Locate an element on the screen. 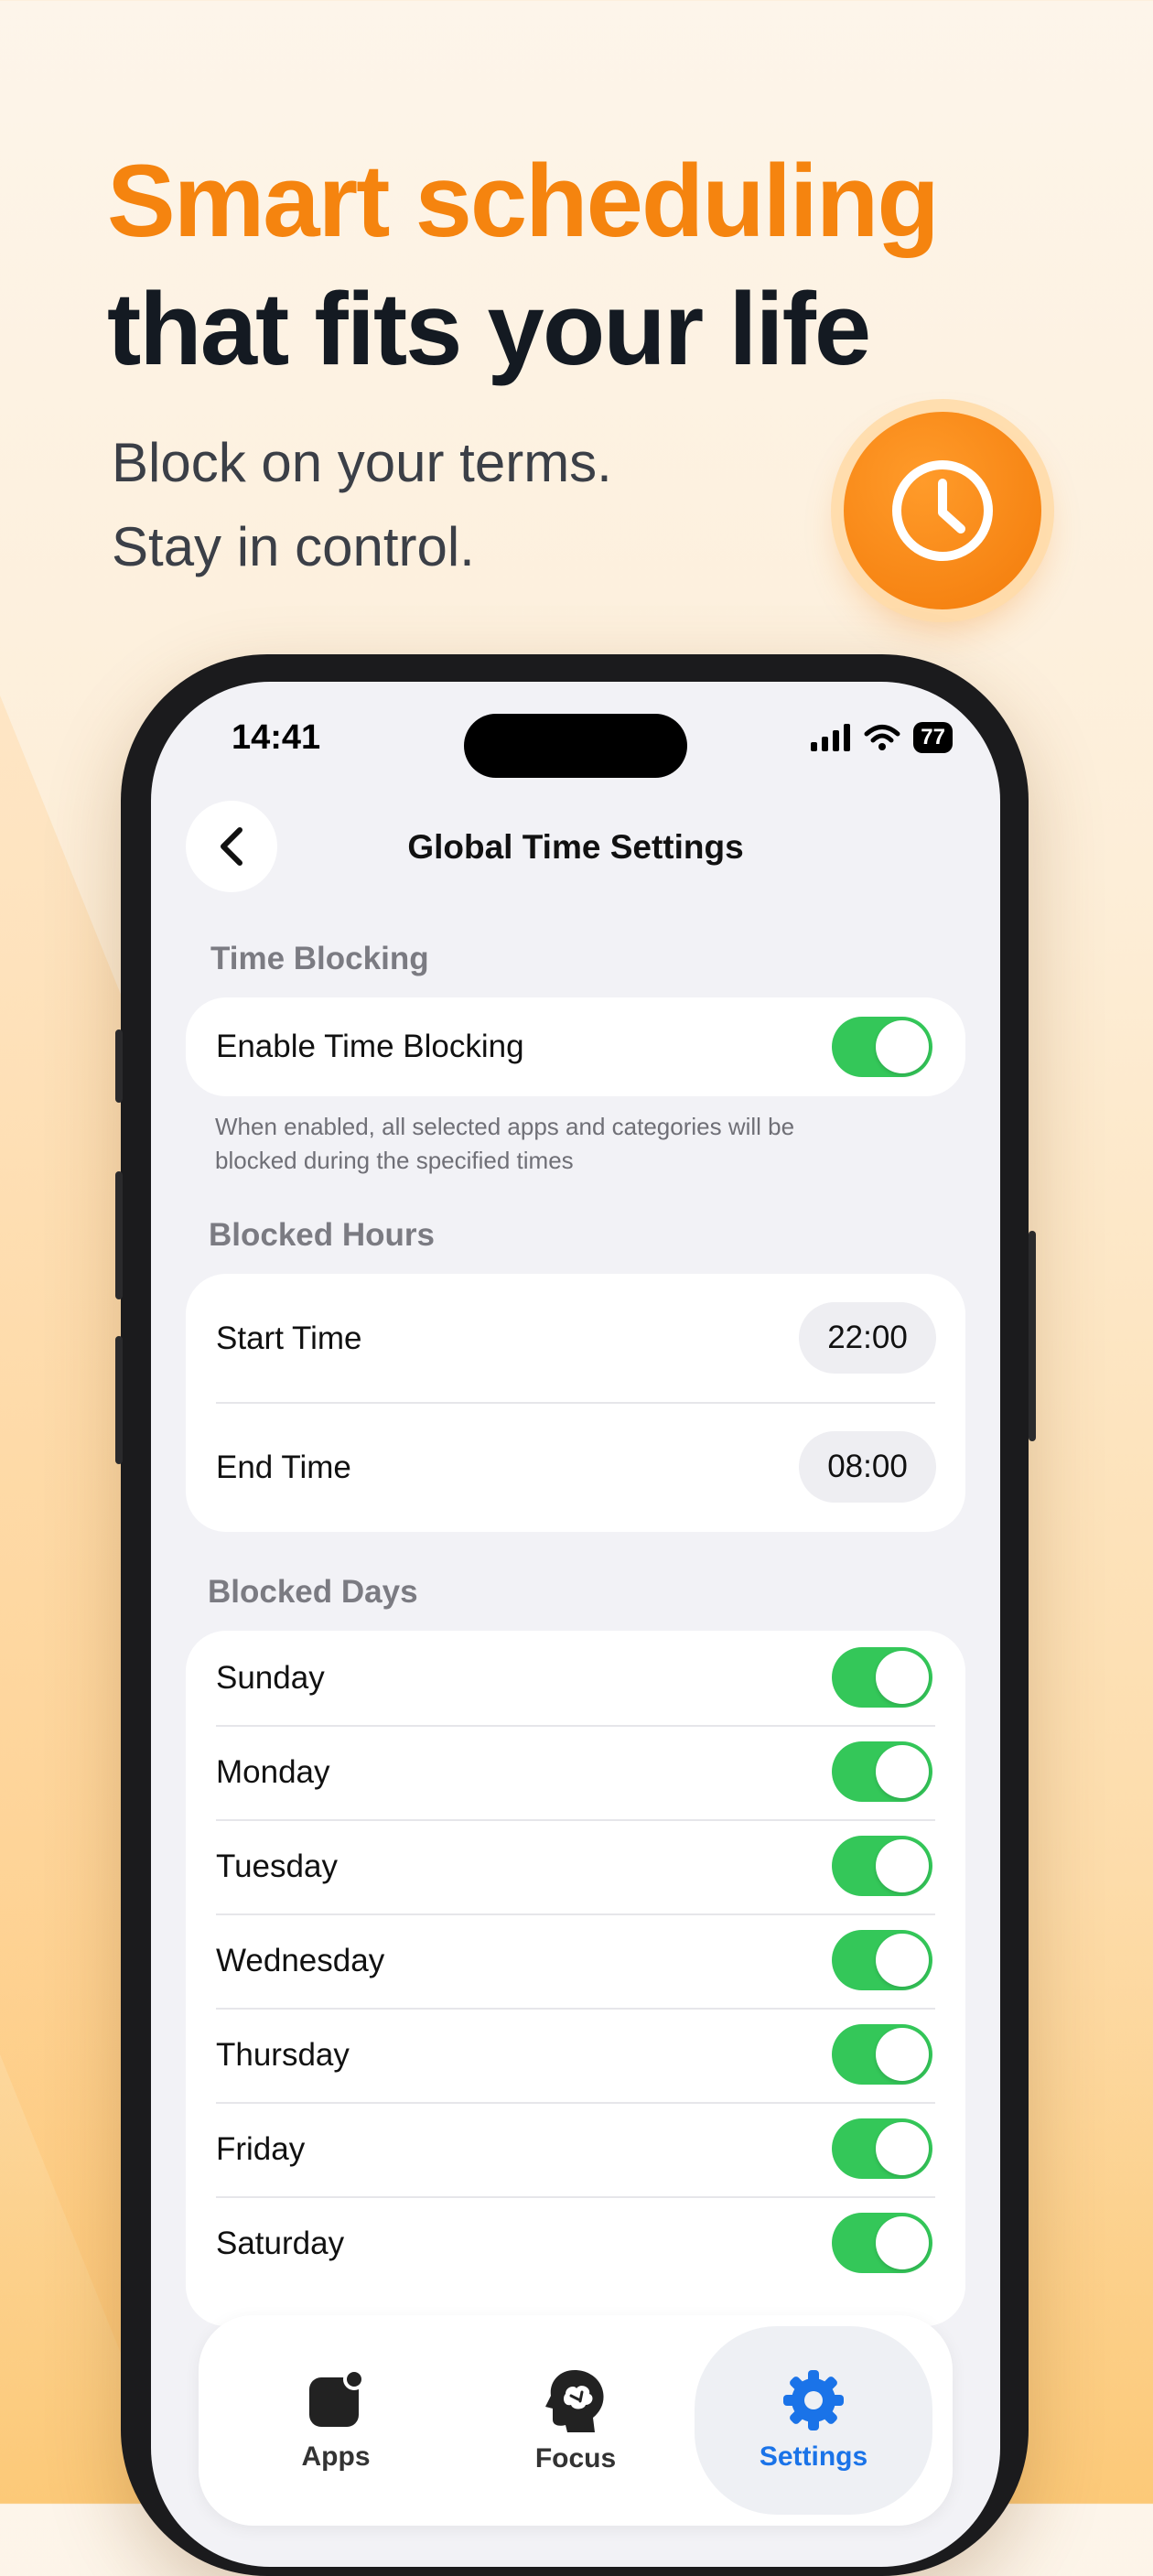 This screenshot has width=1153, height=2576. day-row-tuesday: Tuesday is located at coordinates (575, 1866).